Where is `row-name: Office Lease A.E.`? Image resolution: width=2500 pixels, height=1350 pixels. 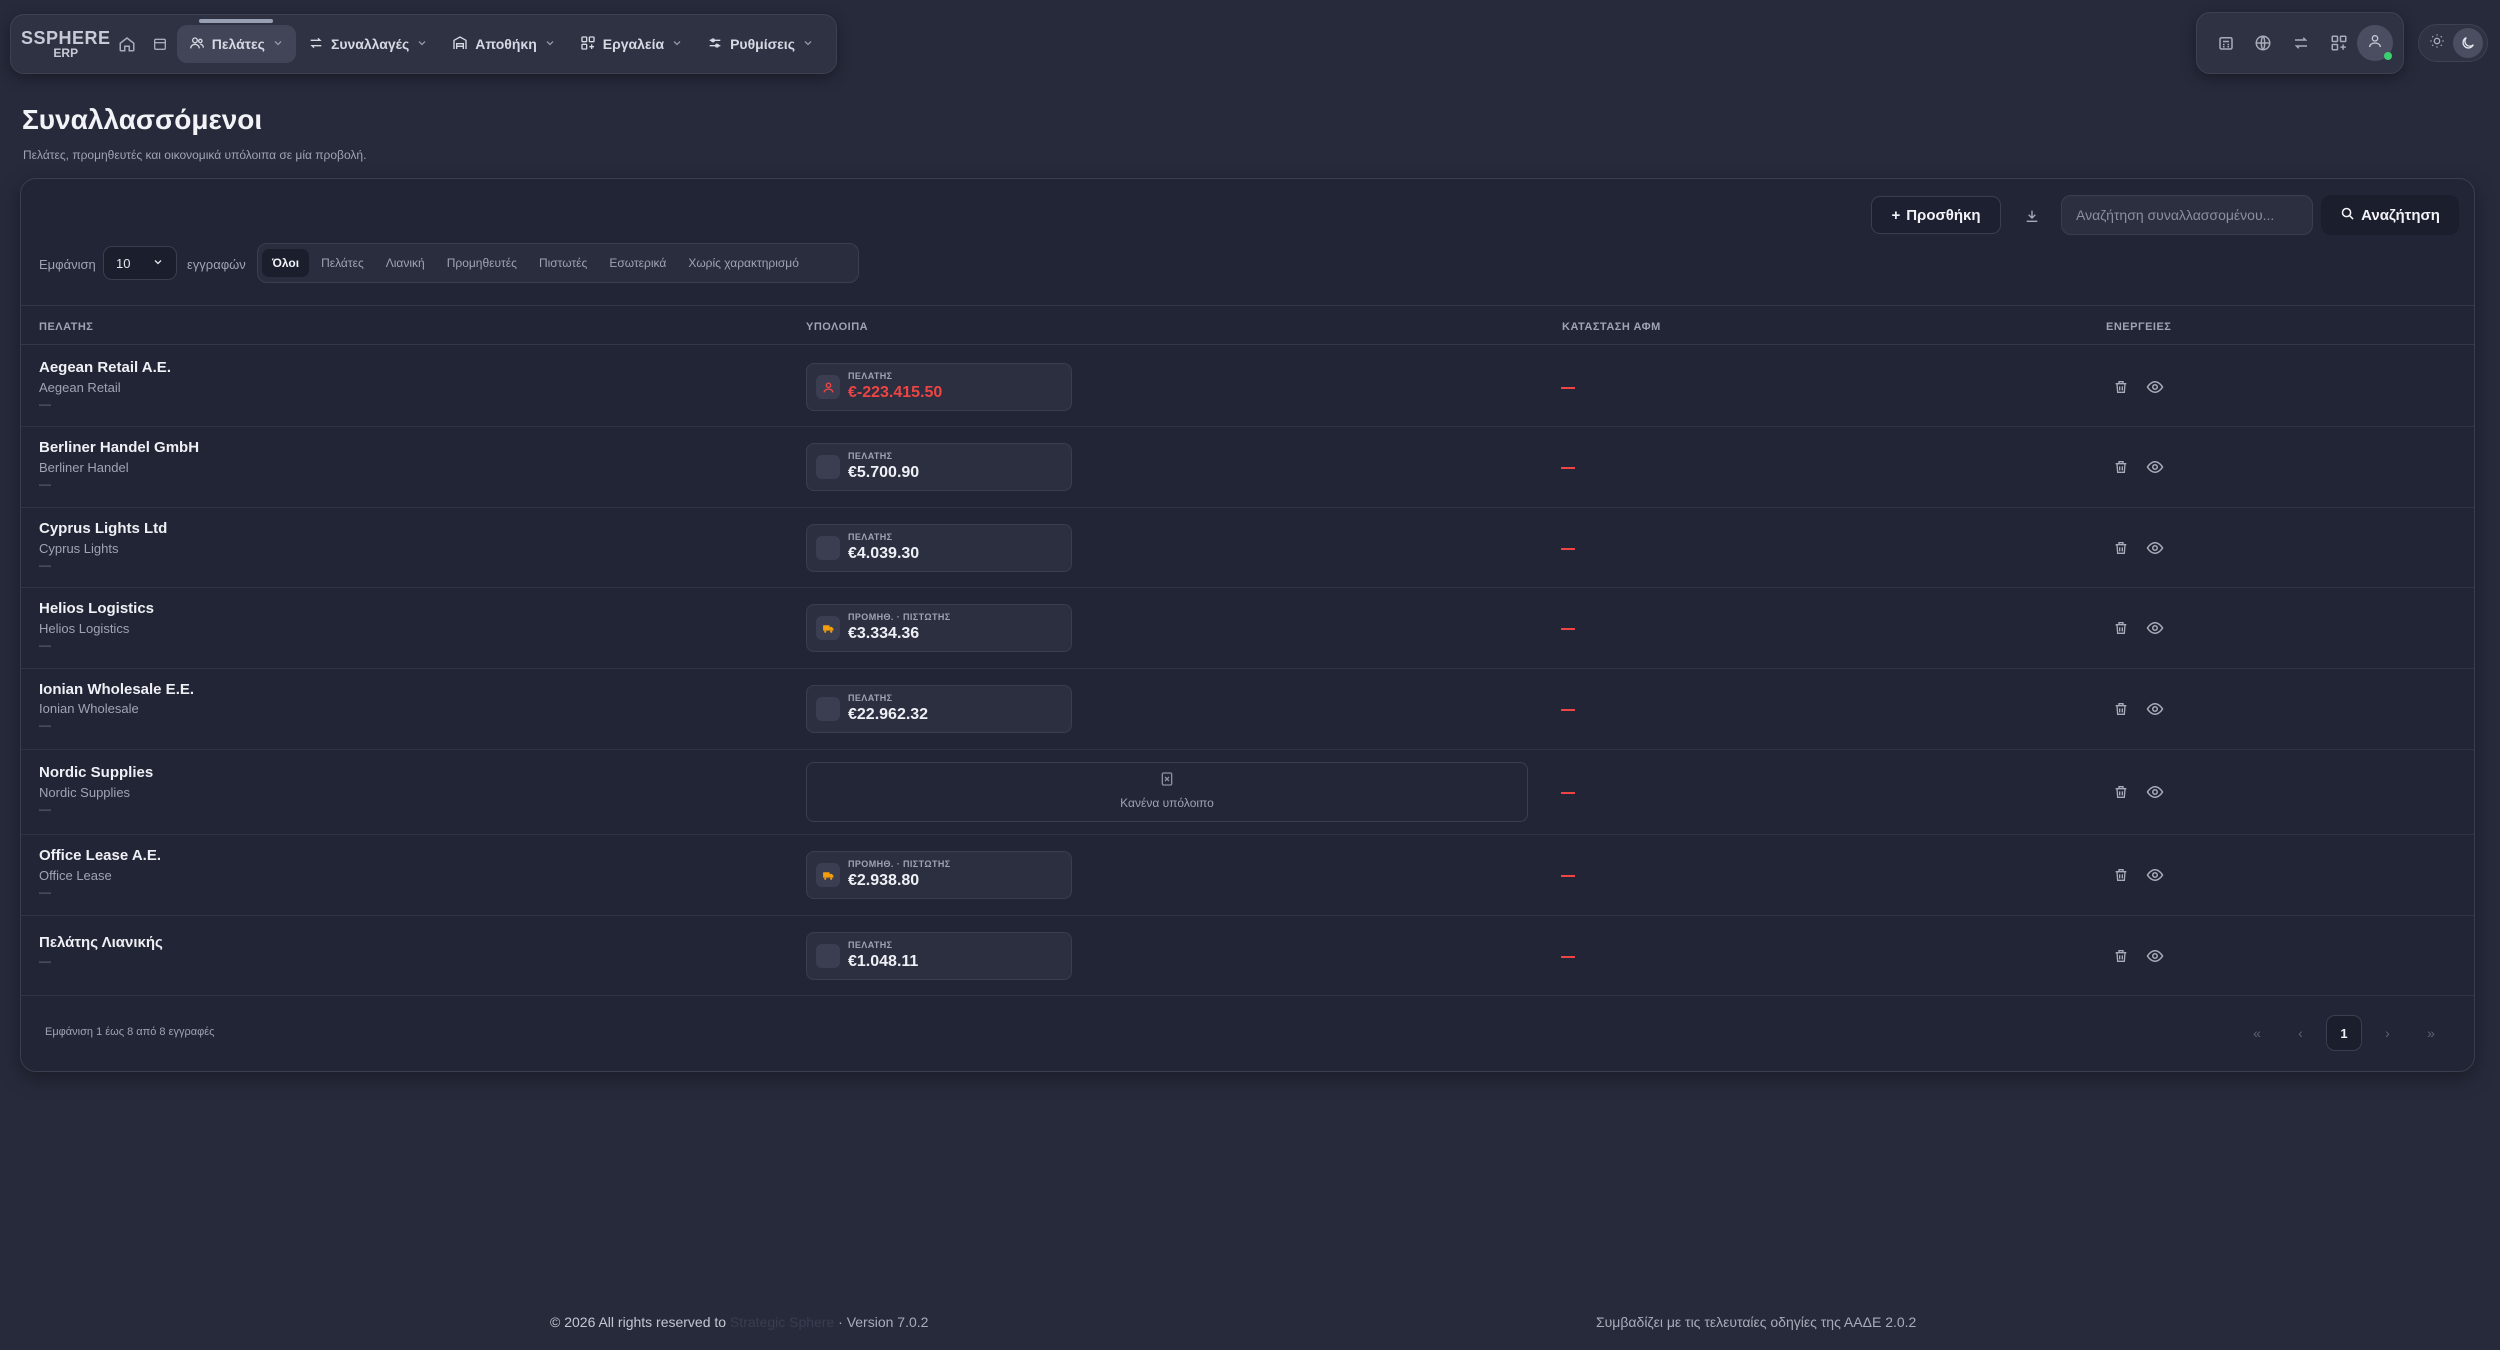
row-name: Office Lease A.E. is located at coordinates (100, 855).